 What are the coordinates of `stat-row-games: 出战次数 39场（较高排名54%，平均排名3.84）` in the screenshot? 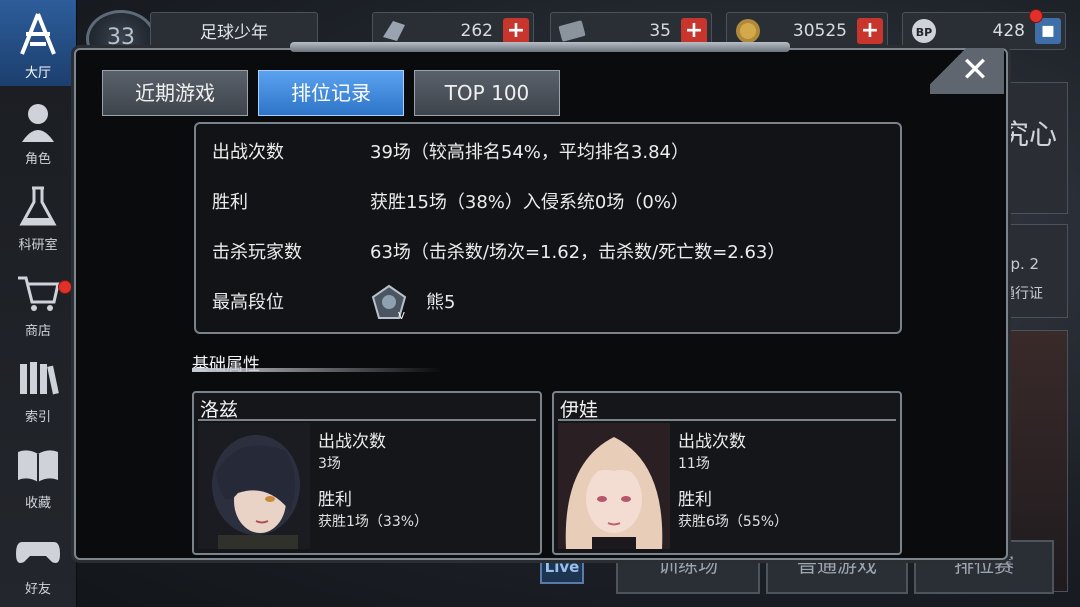 It's located at (552, 153).